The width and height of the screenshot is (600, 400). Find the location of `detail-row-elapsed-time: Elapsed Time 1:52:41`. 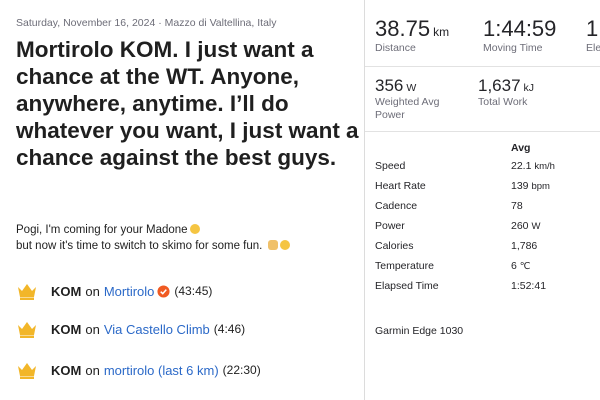

detail-row-elapsed-time: Elapsed Time 1:52:41 is located at coordinates (461, 286).